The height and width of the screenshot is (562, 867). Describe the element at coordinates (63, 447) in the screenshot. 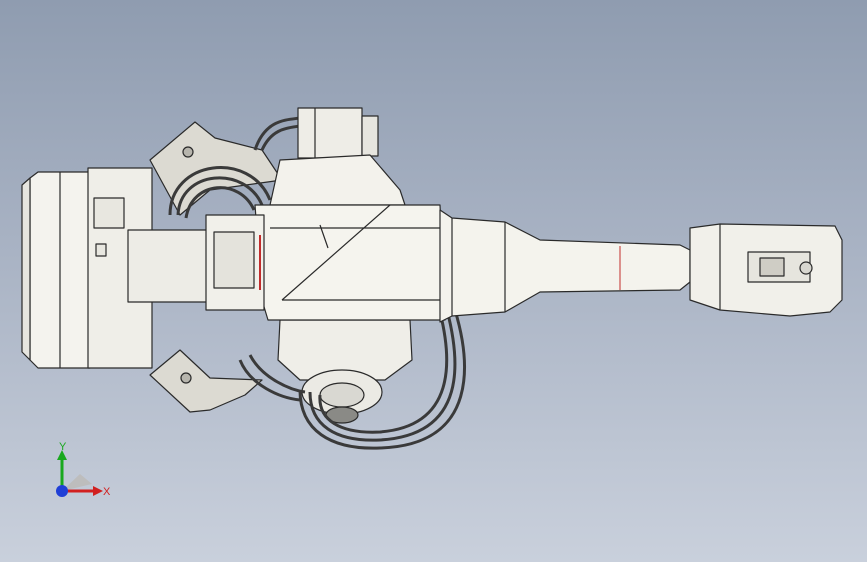

I see `y-axis-label: Y` at that location.